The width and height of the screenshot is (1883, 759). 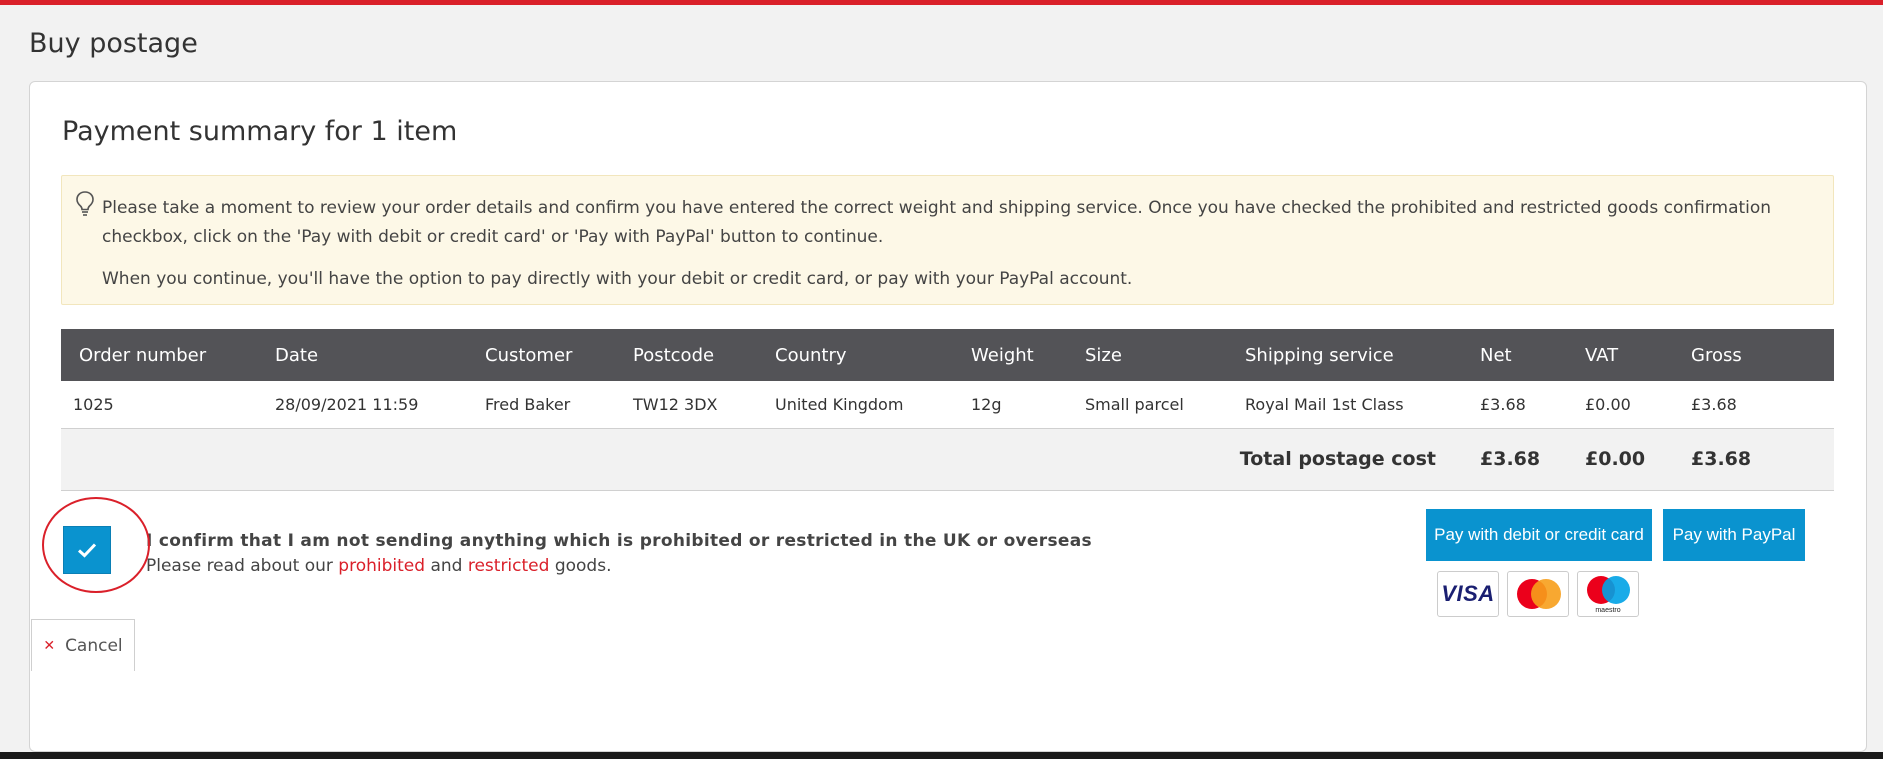 What do you see at coordinates (686, 405) in the screenshot?
I see `cell-postcode: TW12 3DX` at bounding box center [686, 405].